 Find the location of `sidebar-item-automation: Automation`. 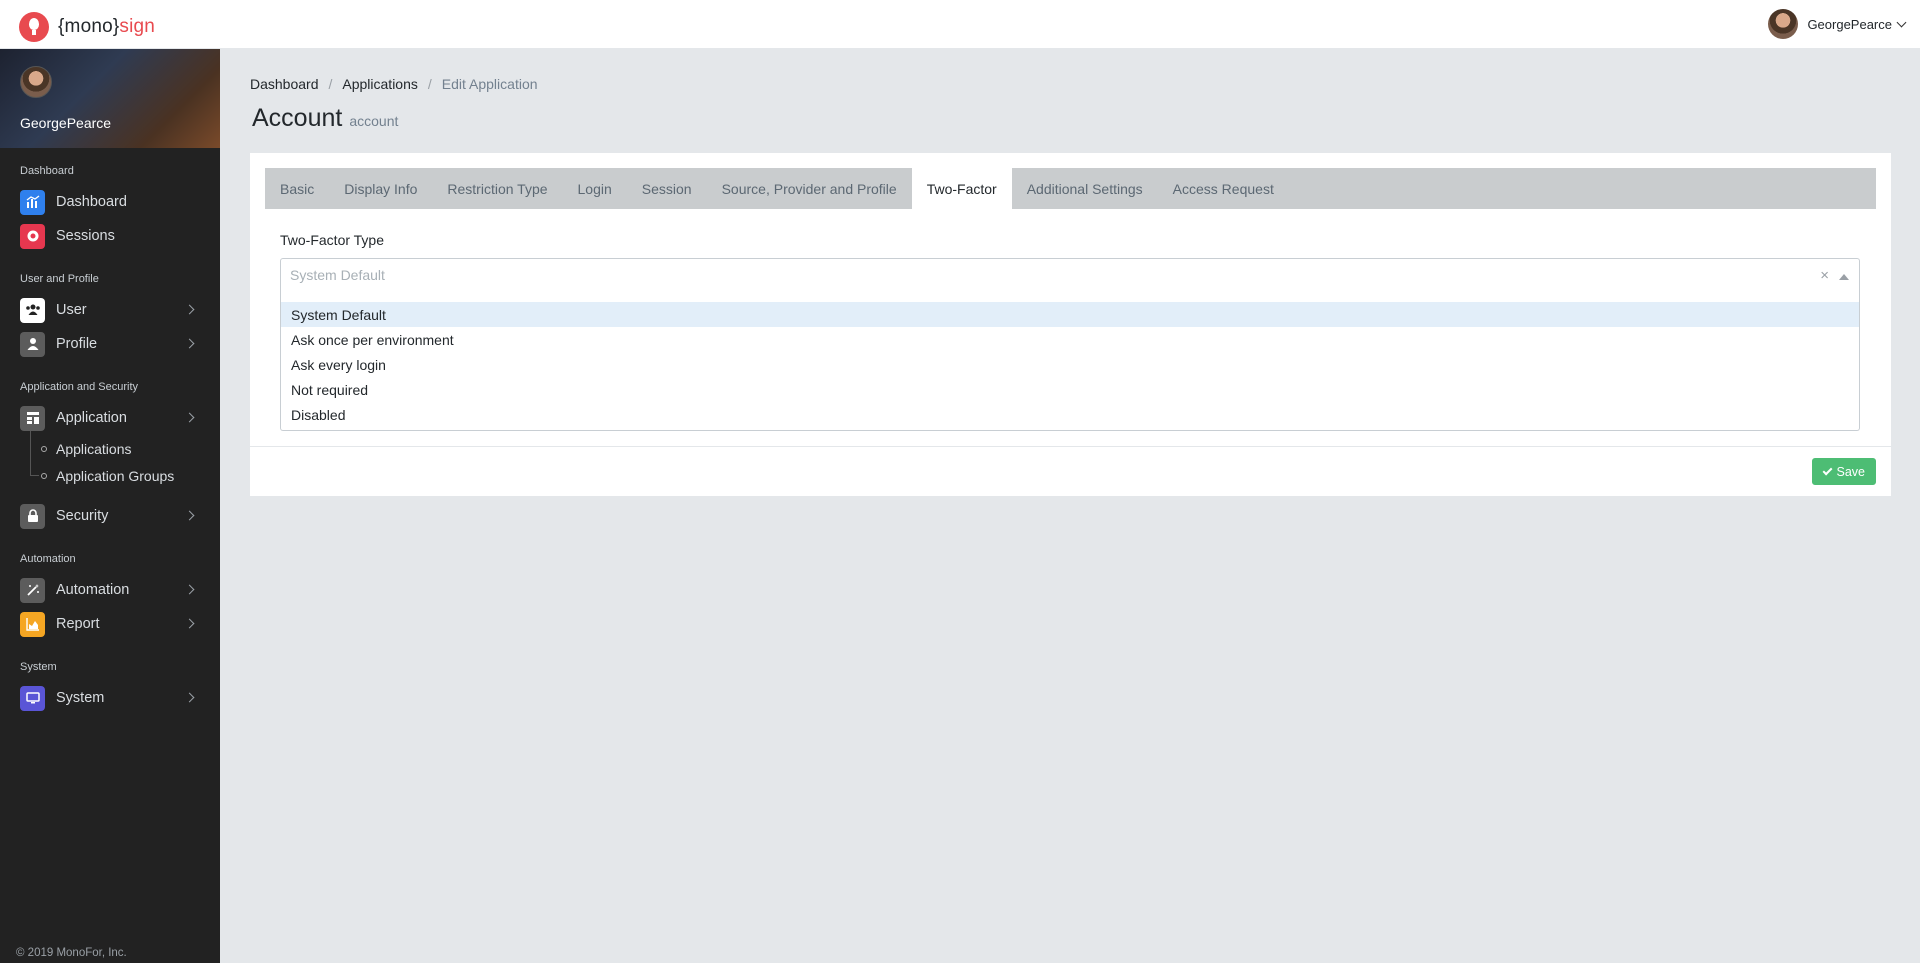

sidebar-item-automation: Automation is located at coordinates (110, 590).